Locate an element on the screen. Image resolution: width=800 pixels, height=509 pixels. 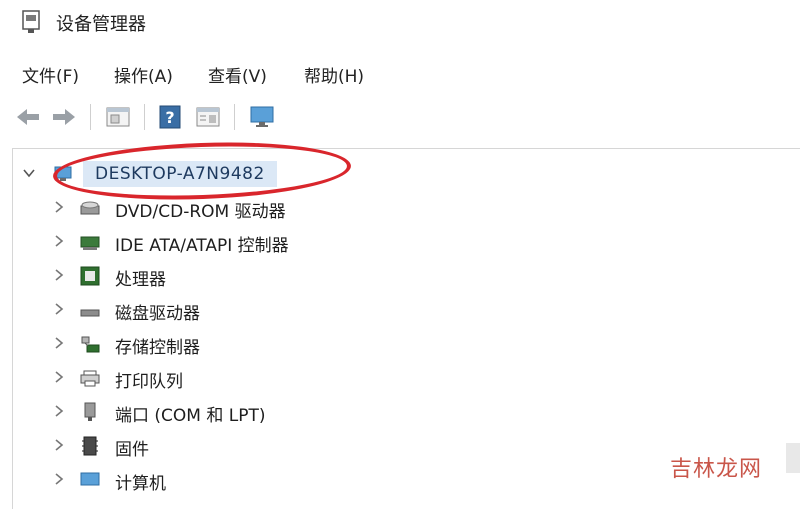
firmware-icon is located at coordinates (90, 446).